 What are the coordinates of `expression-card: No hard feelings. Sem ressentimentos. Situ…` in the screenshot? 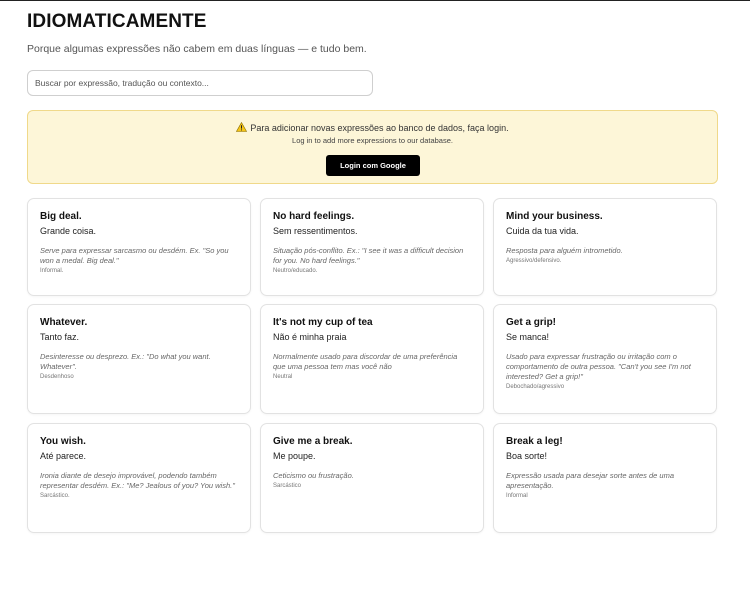 It's located at (372, 247).